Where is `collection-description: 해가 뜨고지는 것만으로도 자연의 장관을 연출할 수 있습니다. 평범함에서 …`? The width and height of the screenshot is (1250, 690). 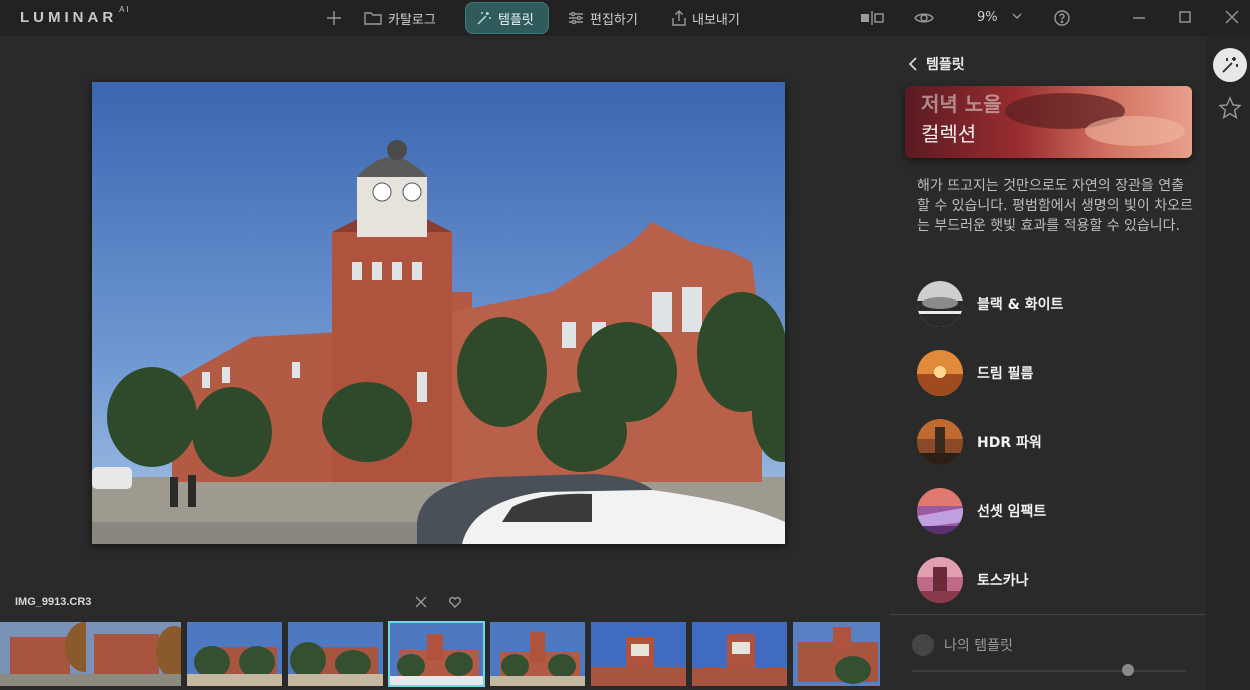
collection-description: 해가 뜨고지는 것만으로도 자연의 장관을 연출할 수 있습니다. 평범함에서 … is located at coordinates (1055, 206).